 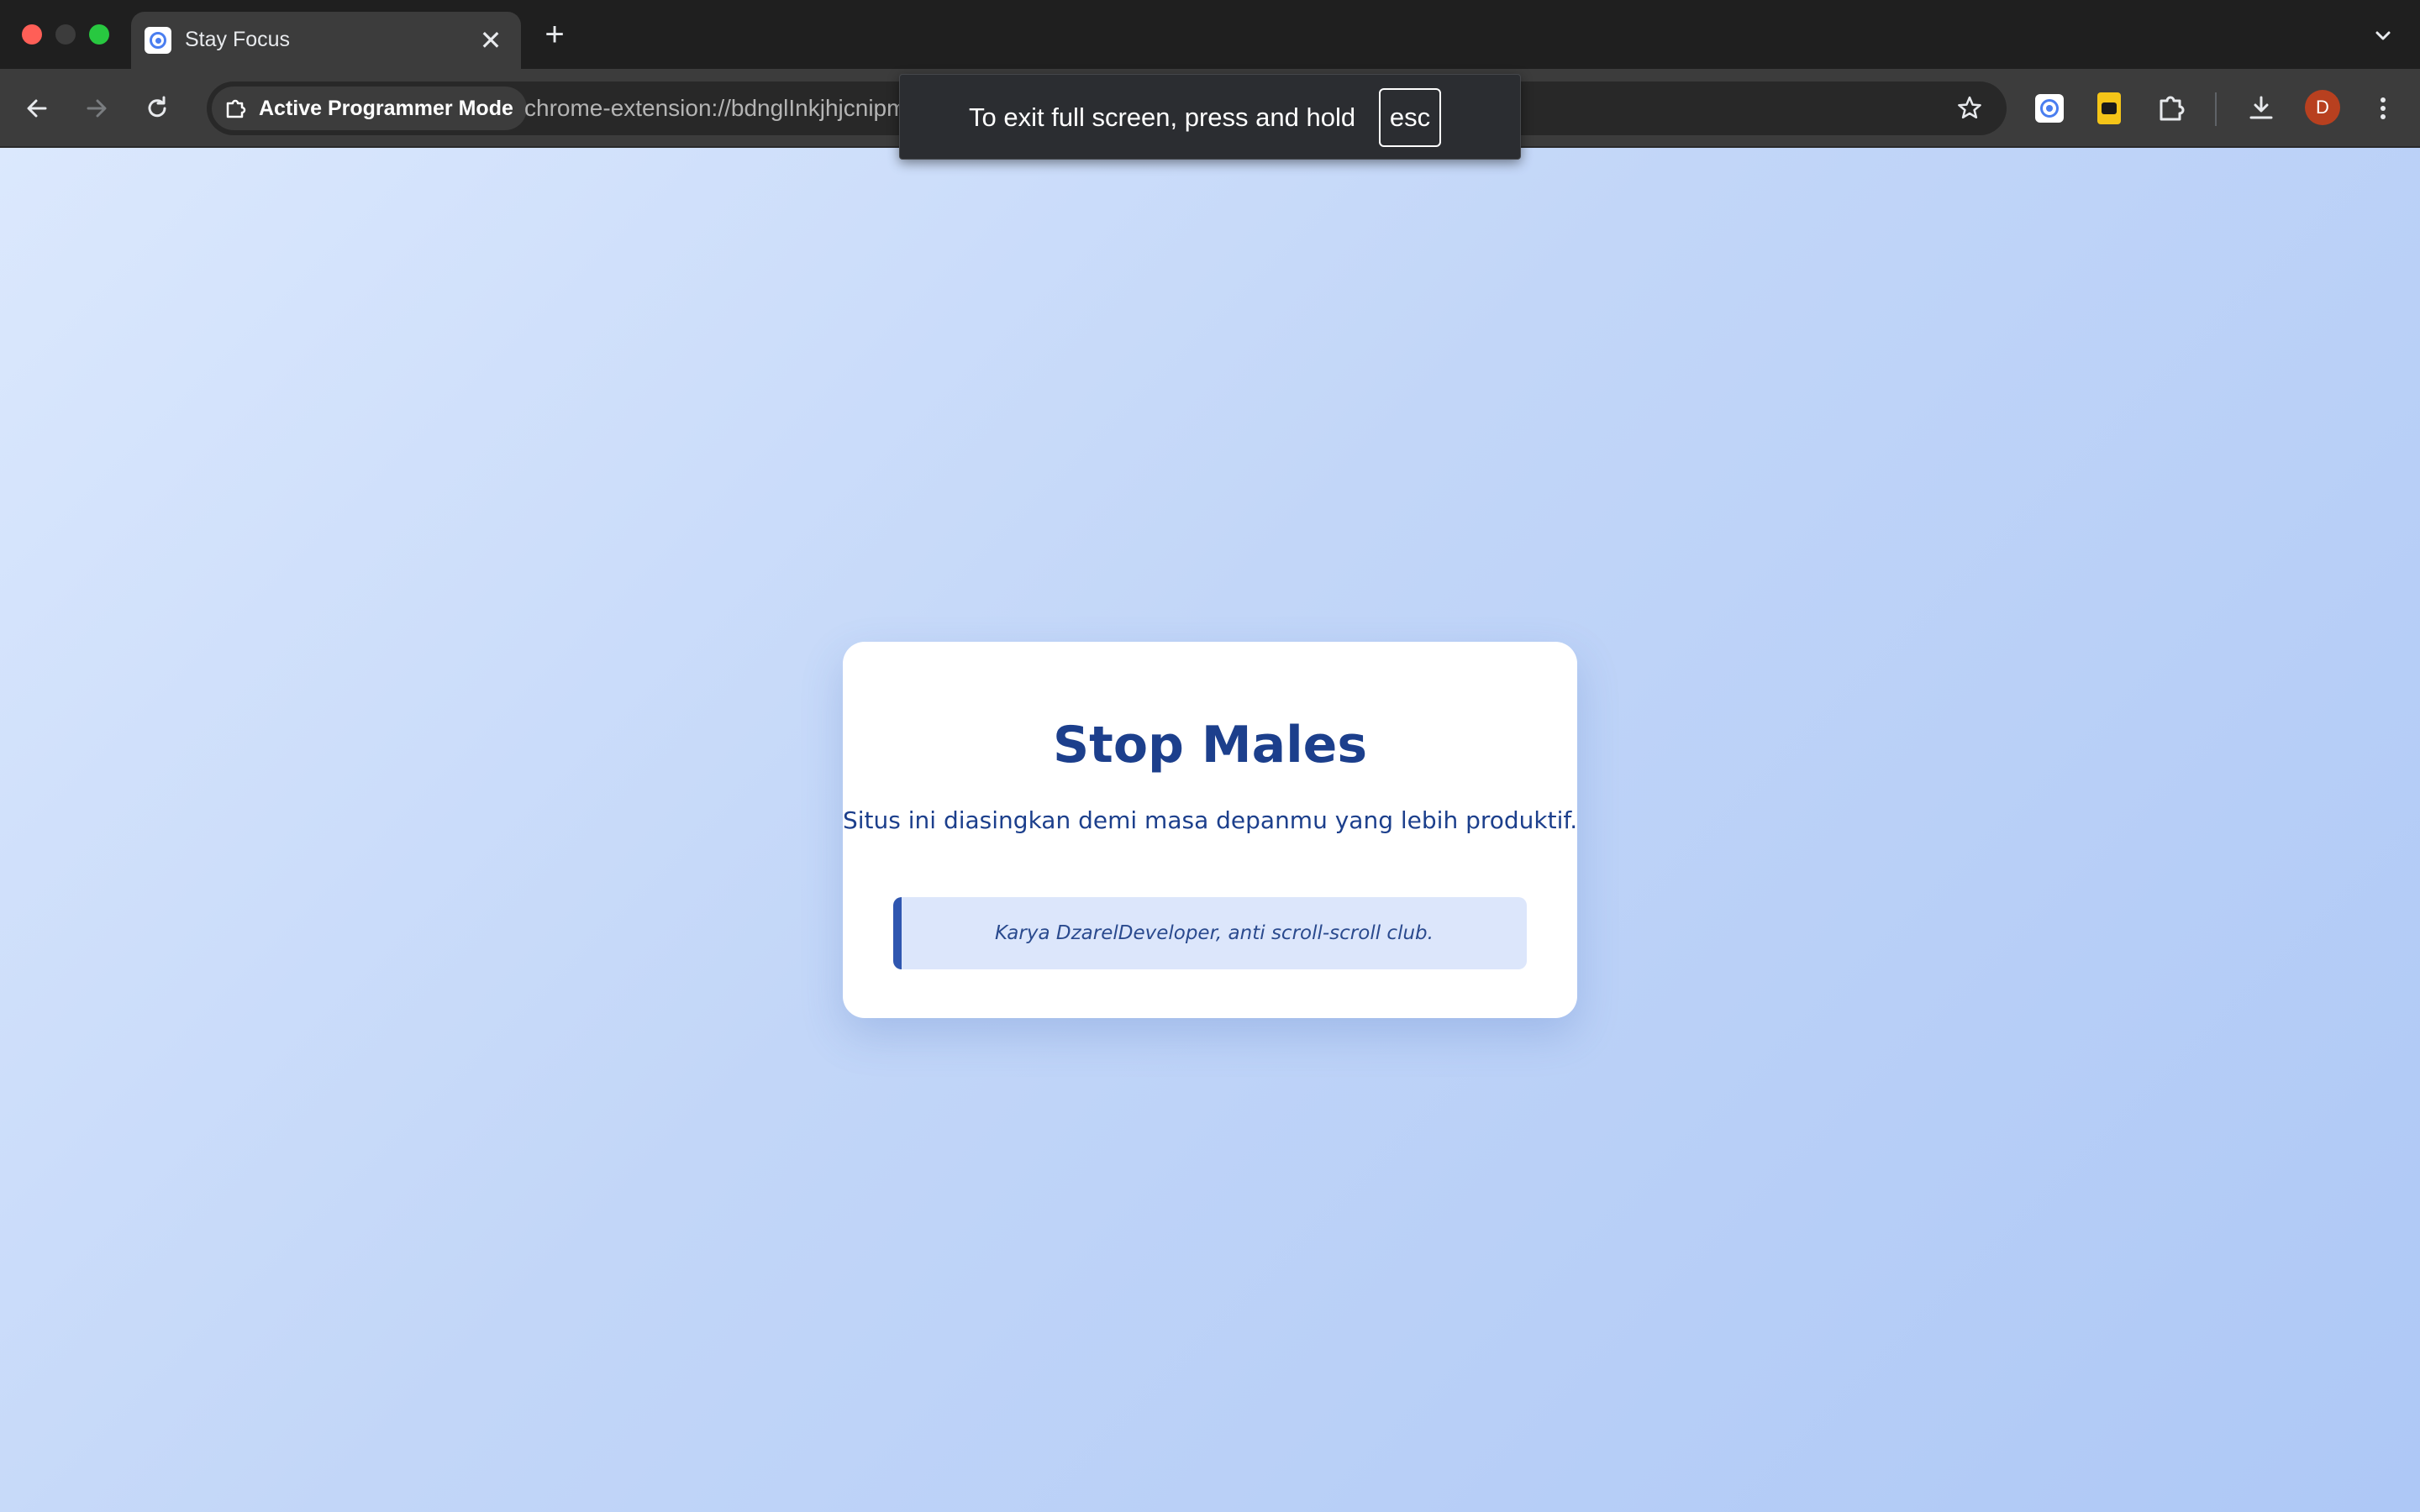 I want to click on star-icon, so click(x=1970, y=107).